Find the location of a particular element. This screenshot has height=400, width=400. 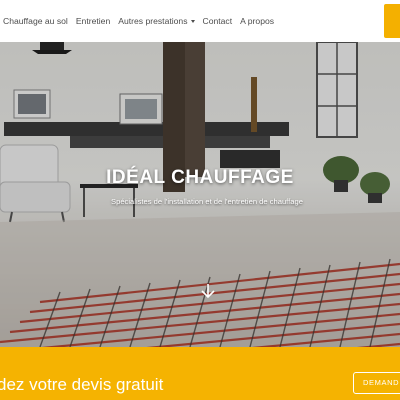

nav-item-autres-prestations: Autres prestations is located at coordinates (156, 21).